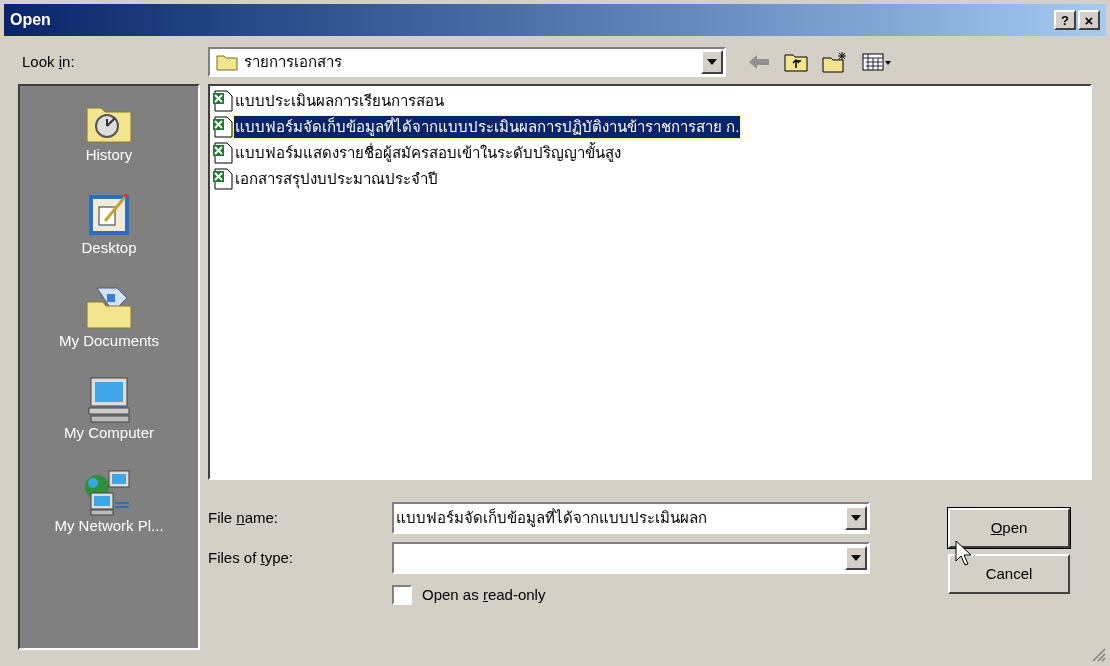 This screenshot has height=666, width=1110. What do you see at coordinates (402, 595) in the screenshot?
I see `read-only-checkbox` at bounding box center [402, 595].